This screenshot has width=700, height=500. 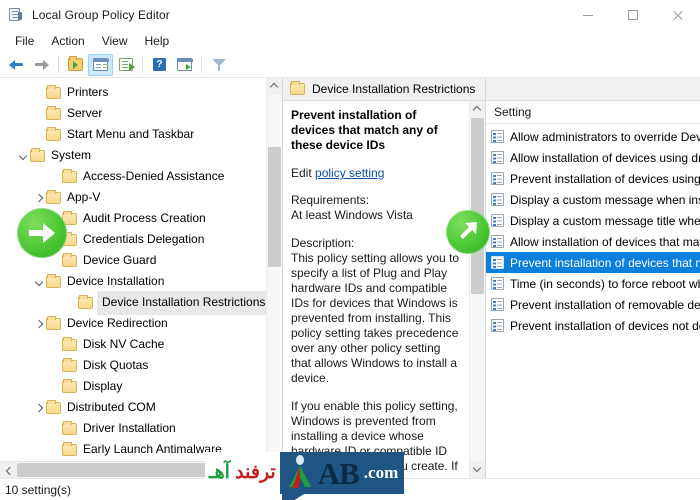 What do you see at coordinates (115, 41) in the screenshot?
I see `menu-view: View` at bounding box center [115, 41].